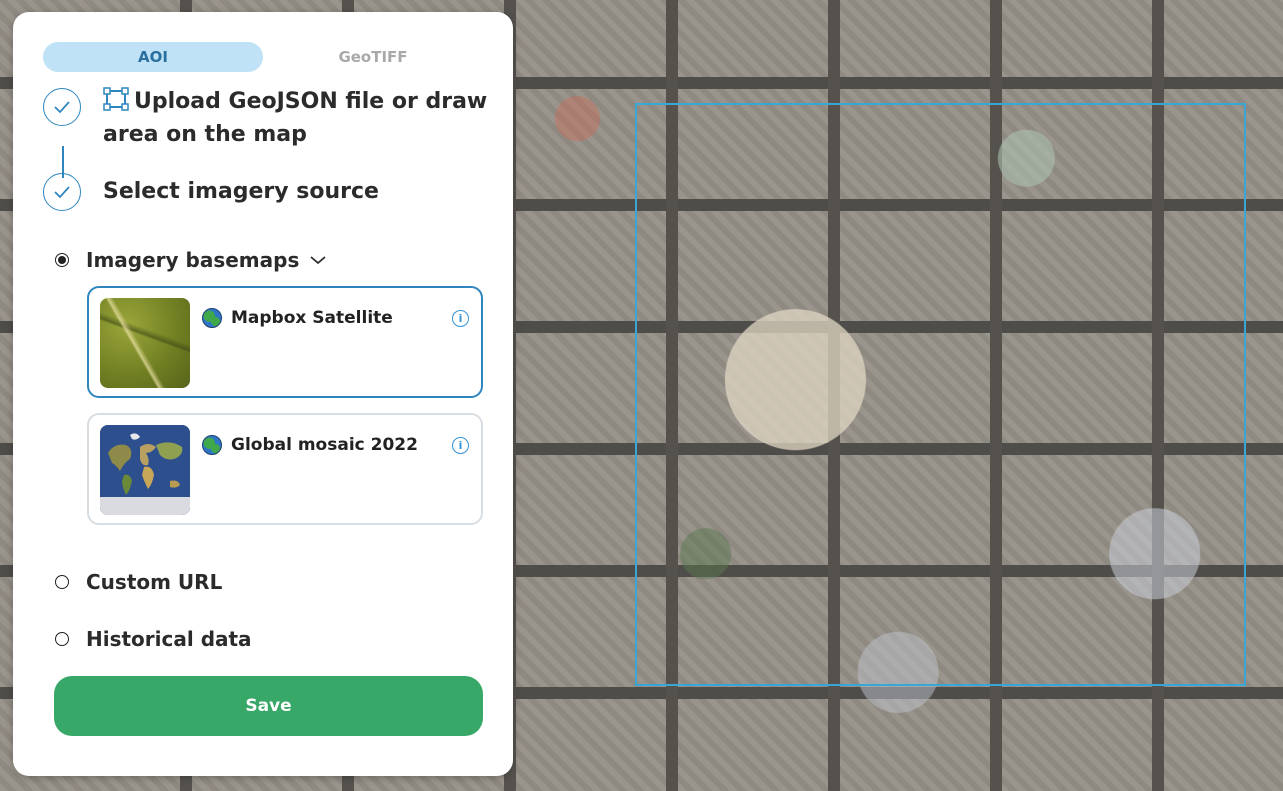  I want to click on basemap-card-mapbox-satellite: Mapbox Satellite i, so click(285, 342).